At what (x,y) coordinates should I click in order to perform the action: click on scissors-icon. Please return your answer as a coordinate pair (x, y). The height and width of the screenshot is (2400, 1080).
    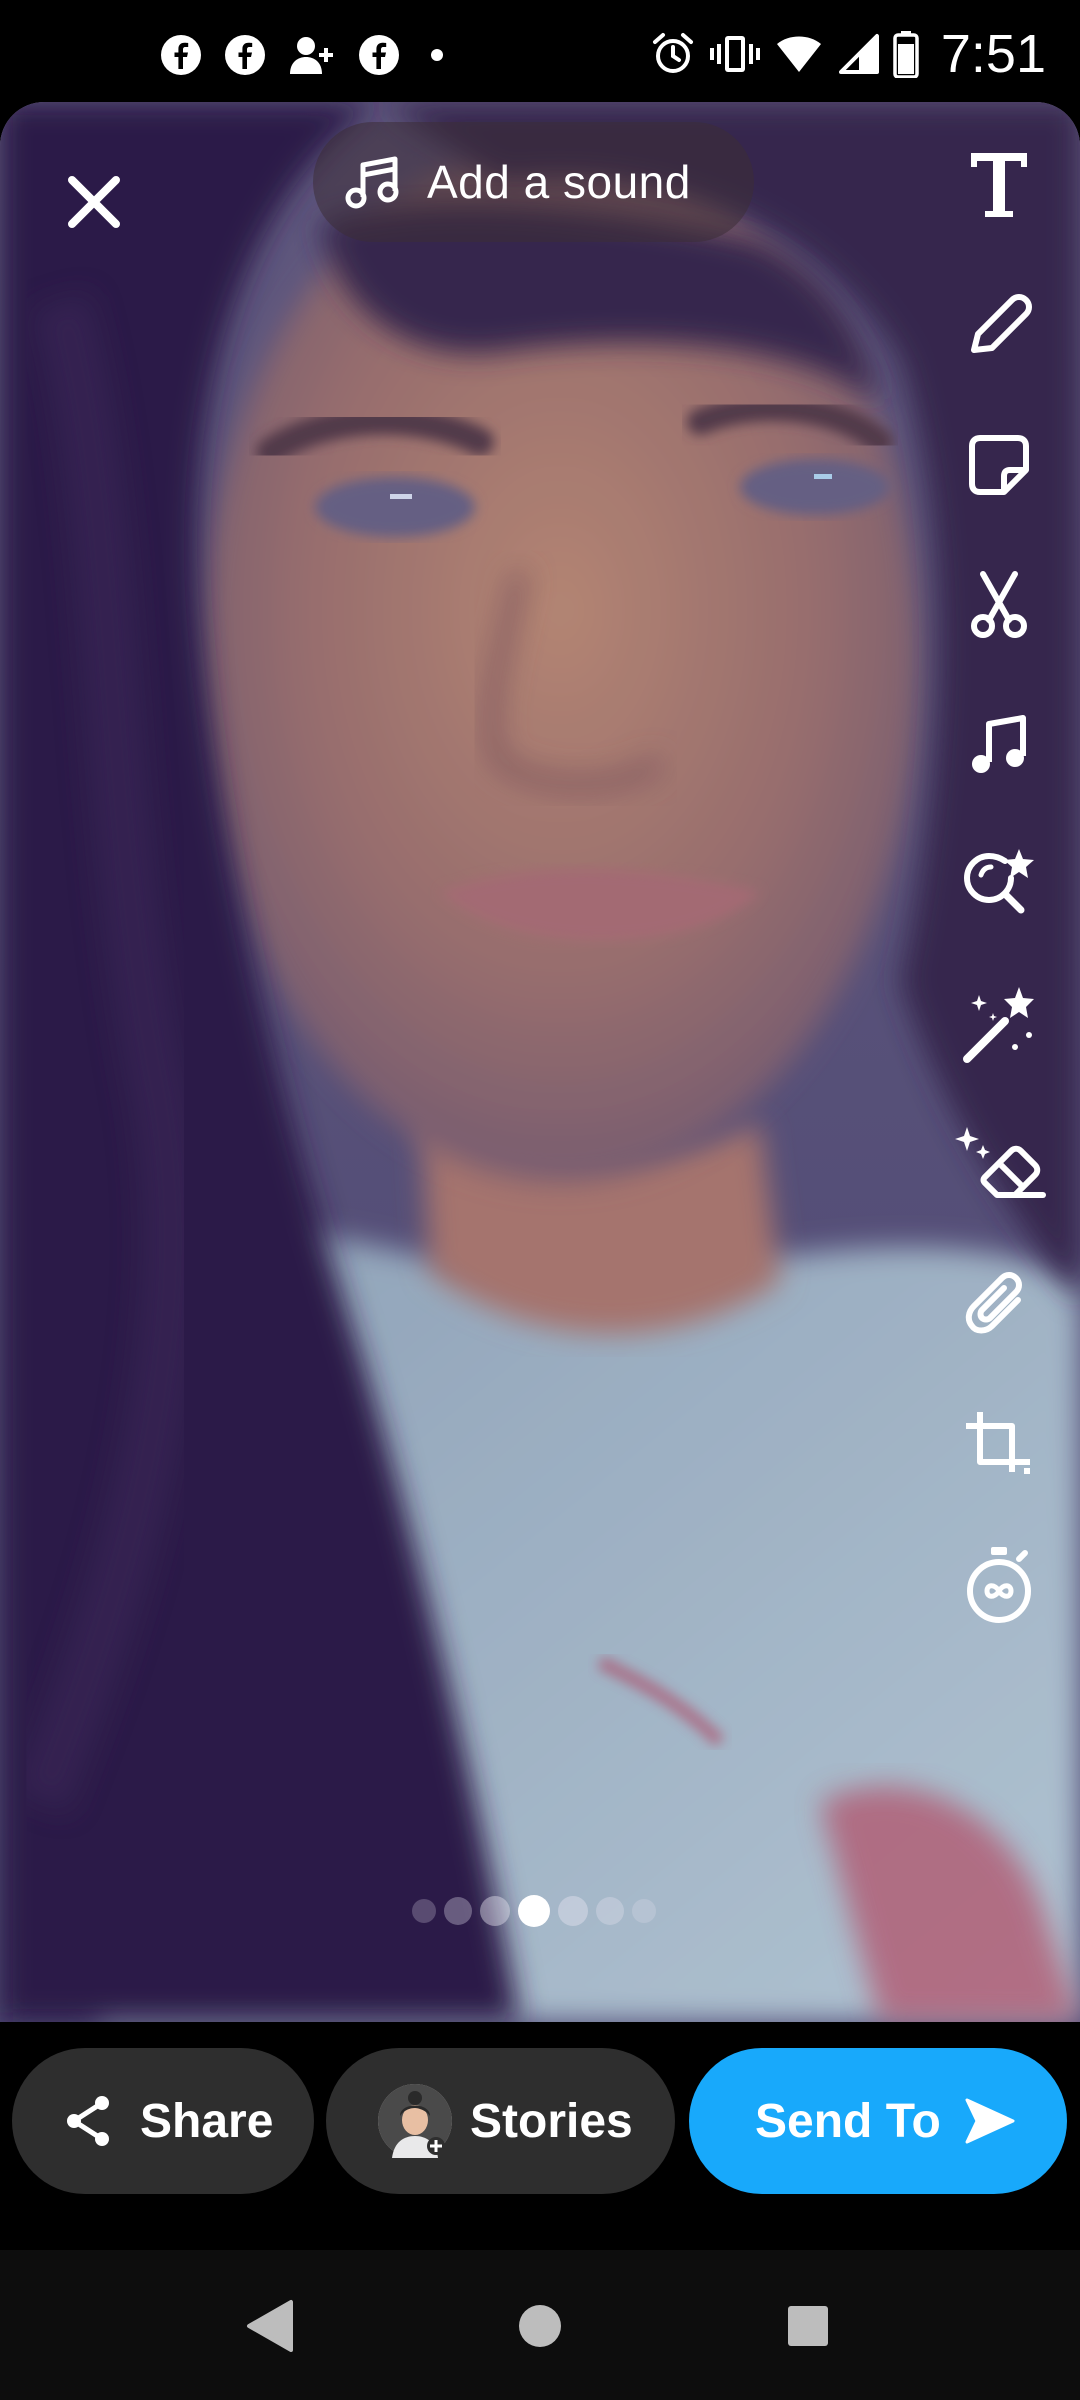
    Looking at the image, I should click on (999, 604).